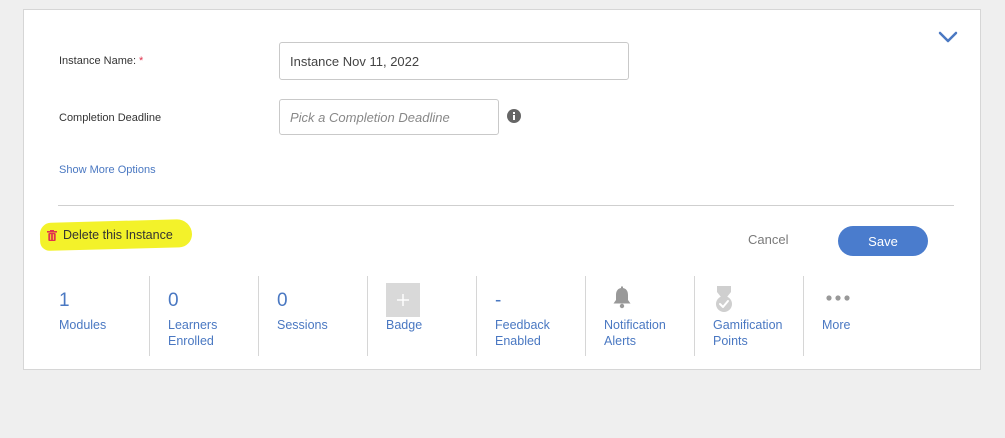 This screenshot has width=1005, height=438. Describe the element at coordinates (389, 117) in the screenshot. I see `completion-deadline-input` at that location.